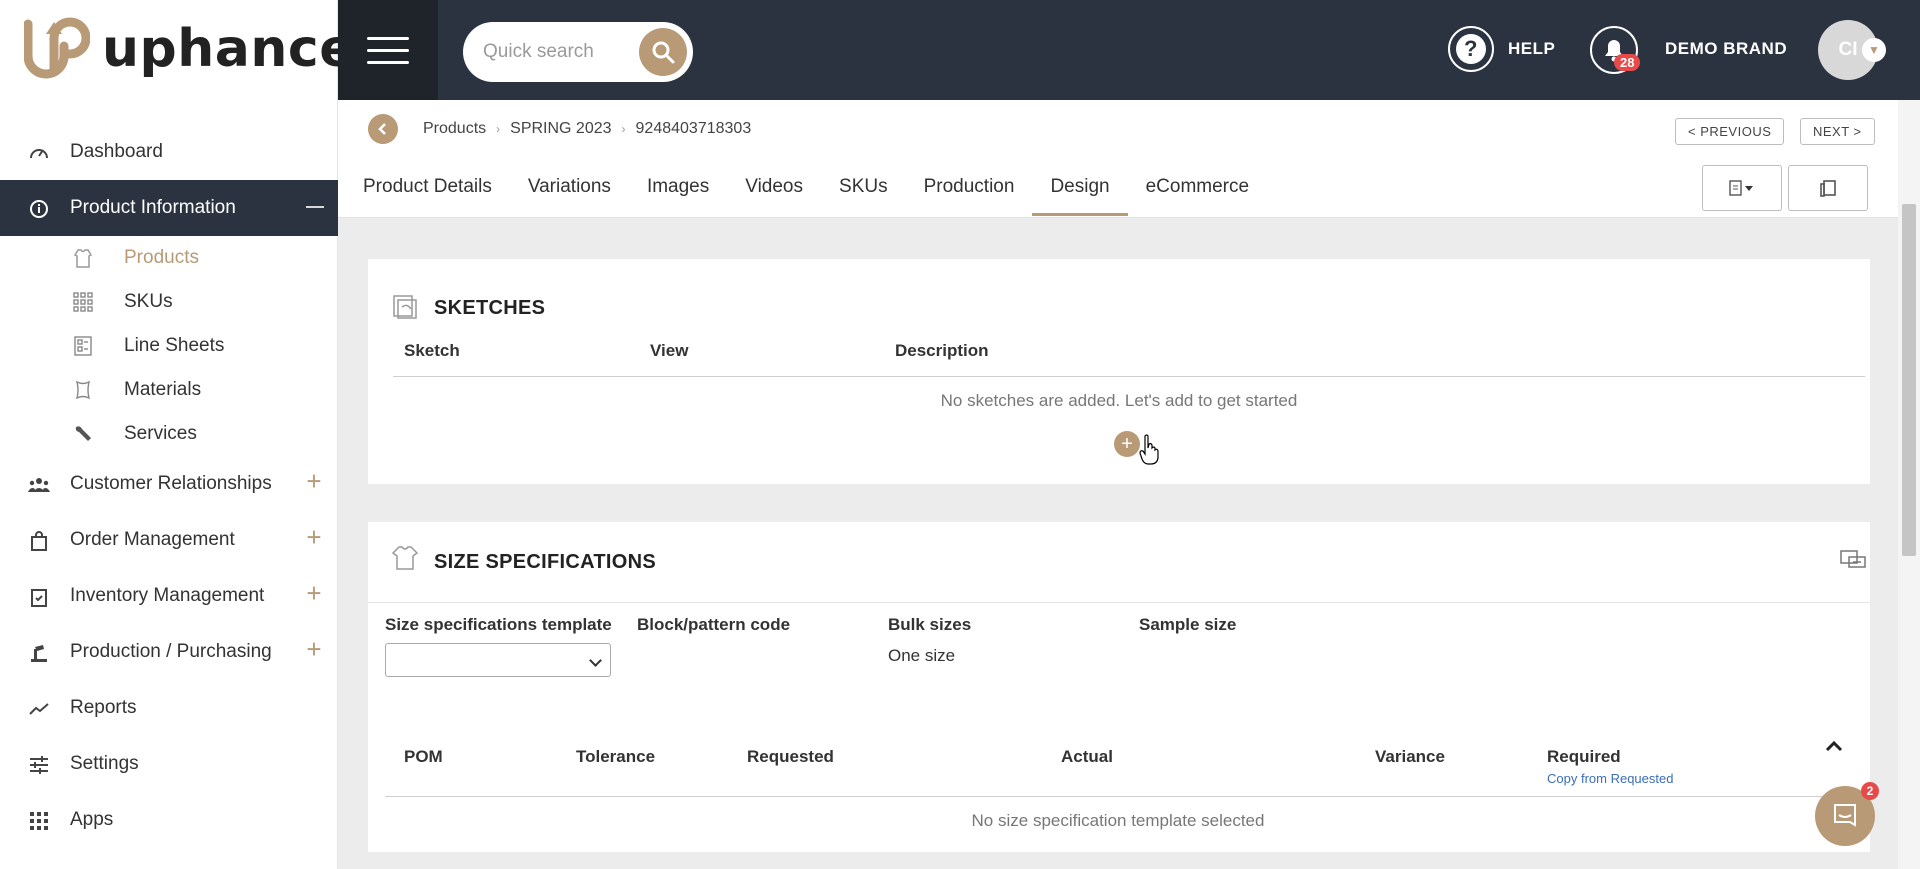 This screenshot has width=1920, height=869. What do you see at coordinates (315, 207) in the screenshot?
I see `collapse-icon` at bounding box center [315, 207].